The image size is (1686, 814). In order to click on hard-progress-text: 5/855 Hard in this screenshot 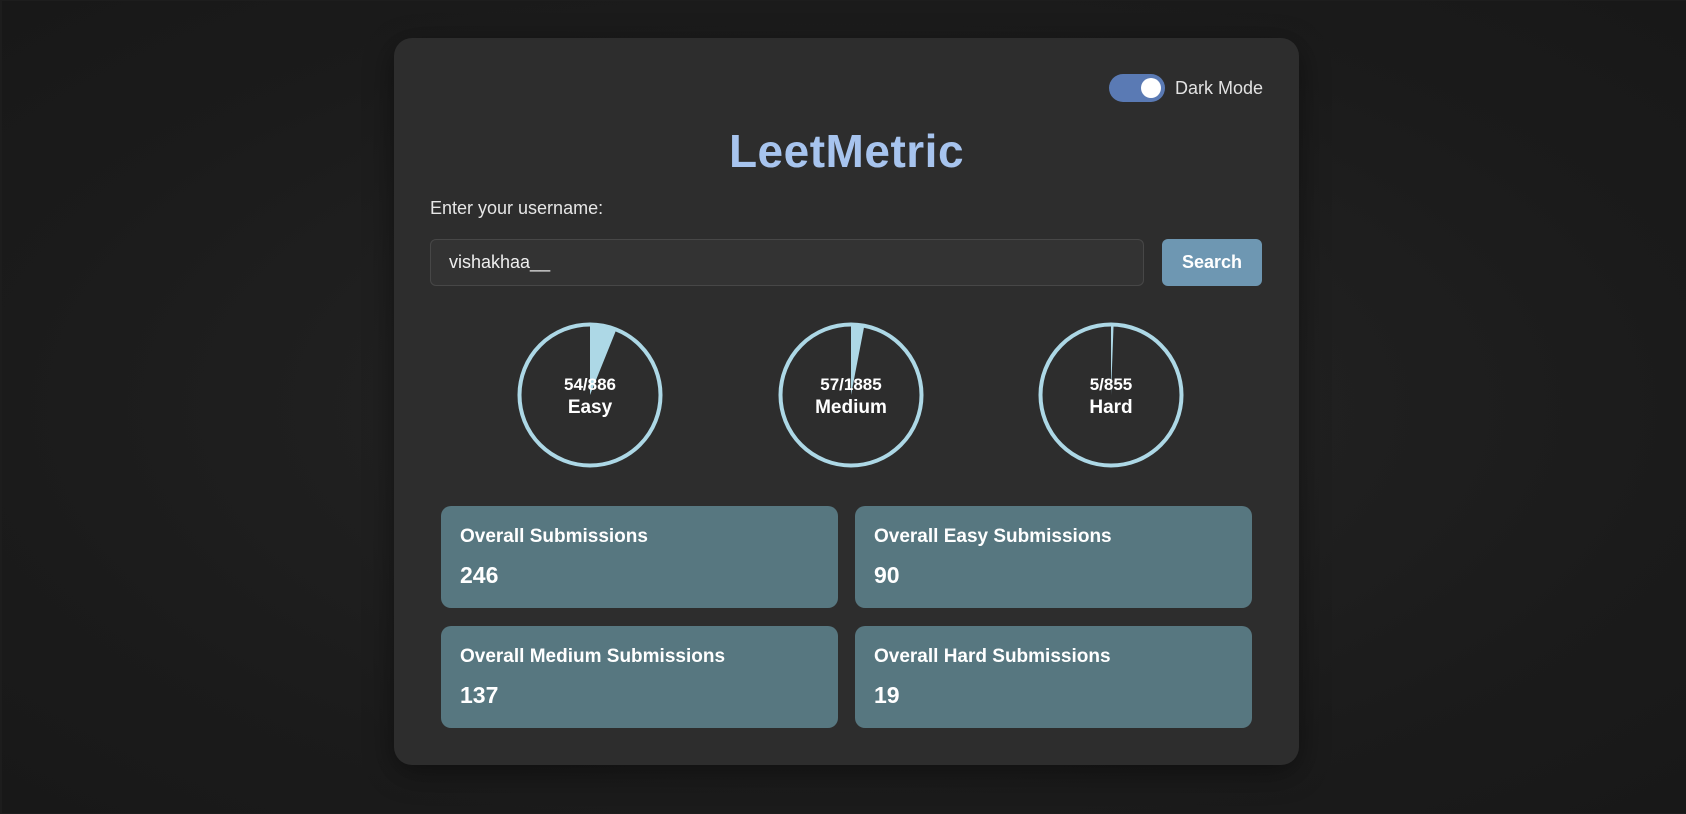, I will do `click(1111, 396)`.